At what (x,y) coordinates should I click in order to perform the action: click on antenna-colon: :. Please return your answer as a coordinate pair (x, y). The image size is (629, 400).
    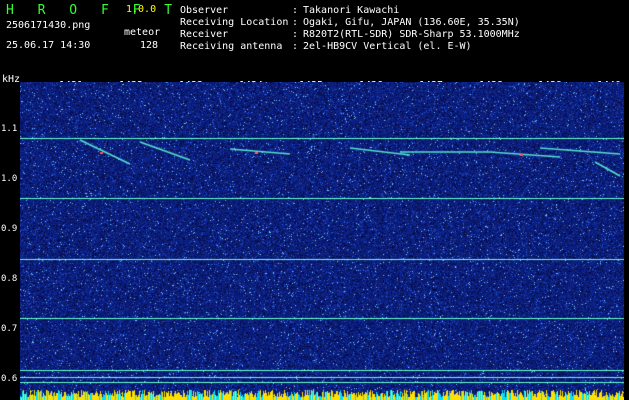
    Looking at the image, I should click on (295, 46).